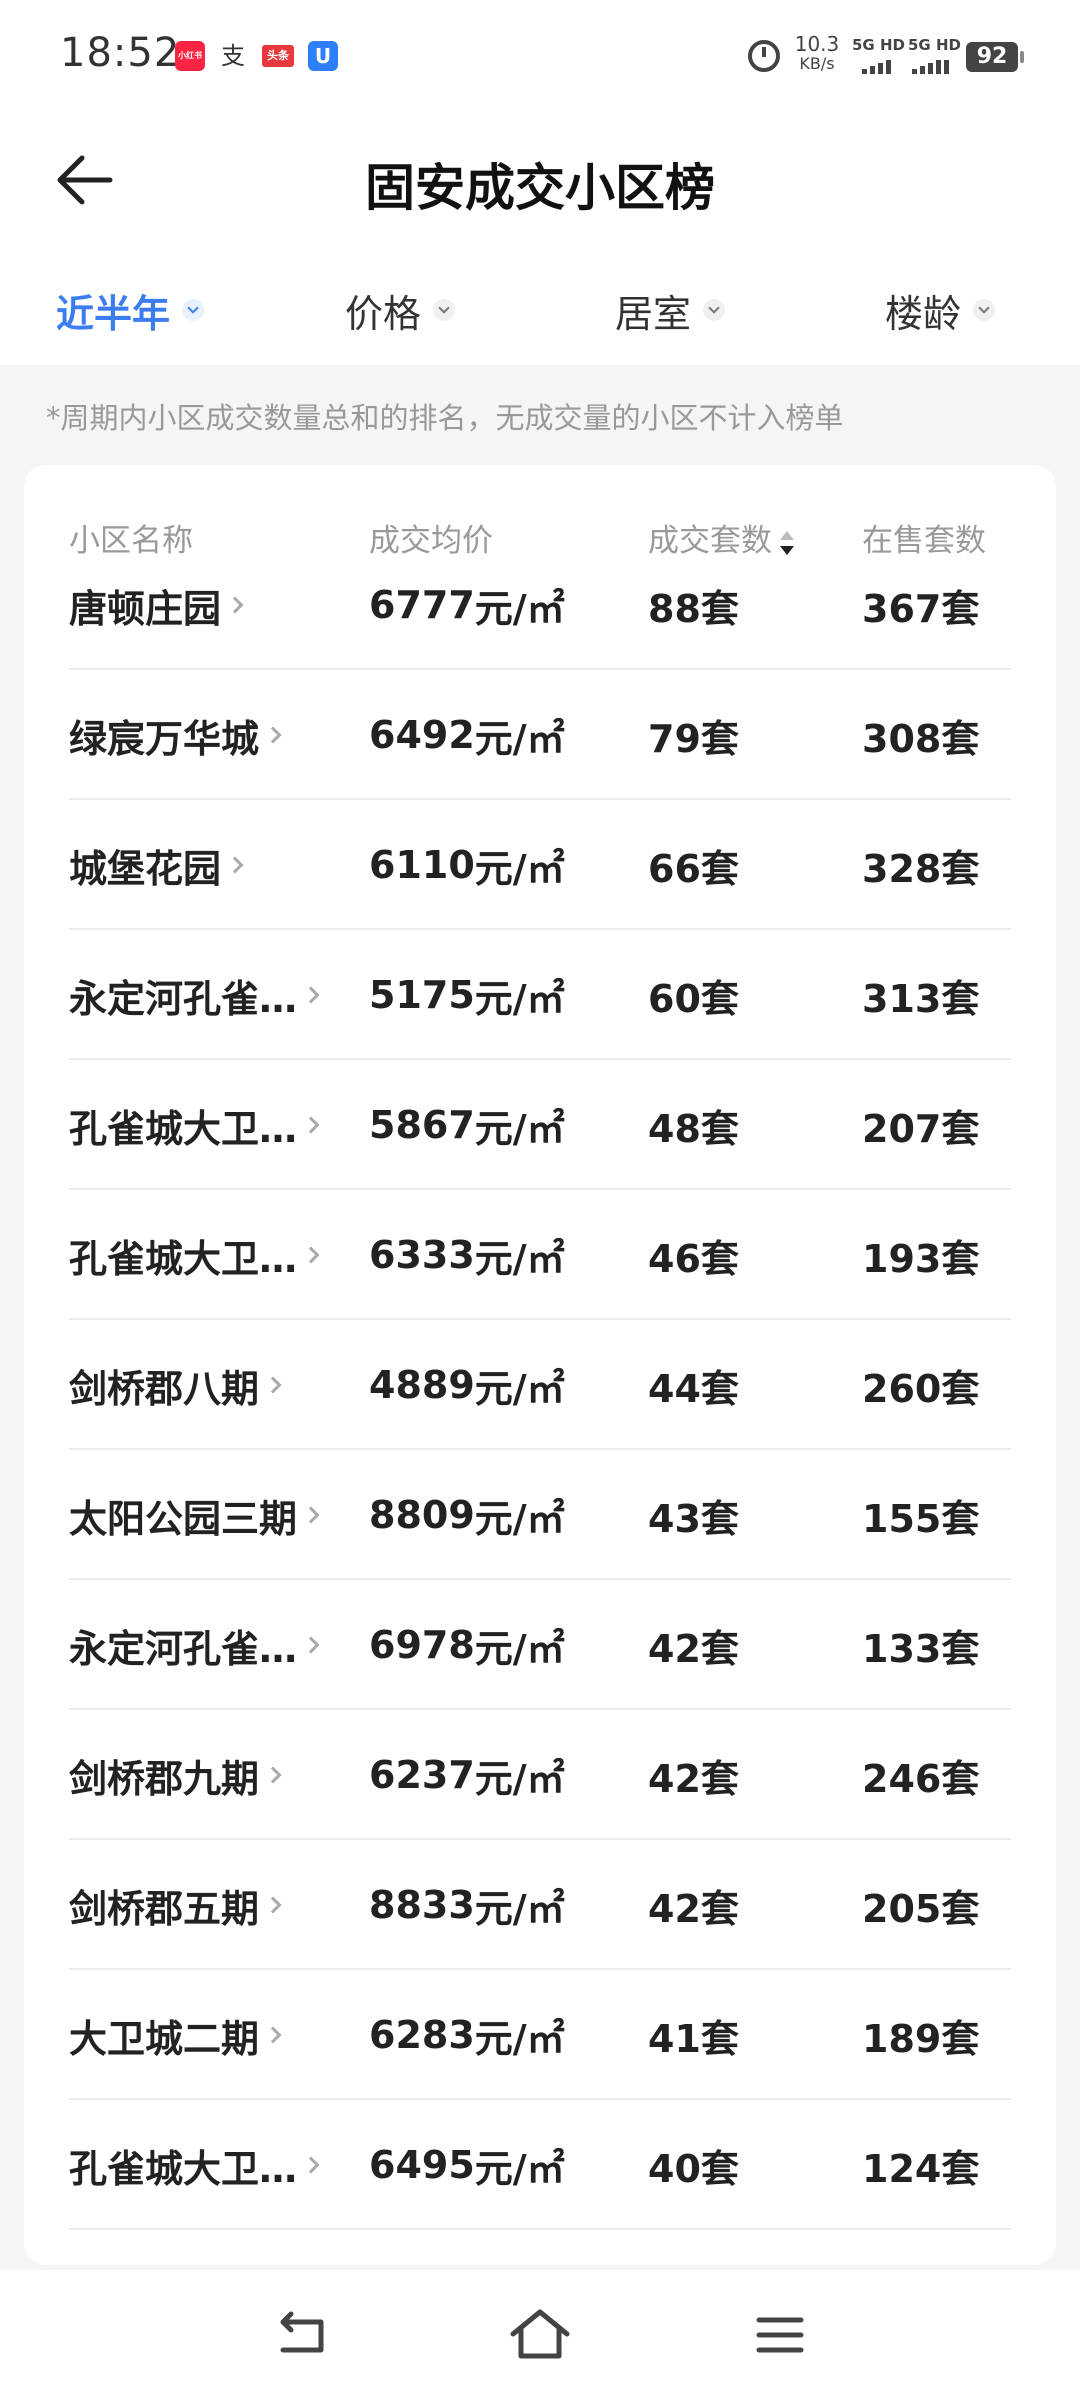 The width and height of the screenshot is (1080, 2400). Describe the element at coordinates (300, 2335) in the screenshot. I see `back-nav-icon` at that location.